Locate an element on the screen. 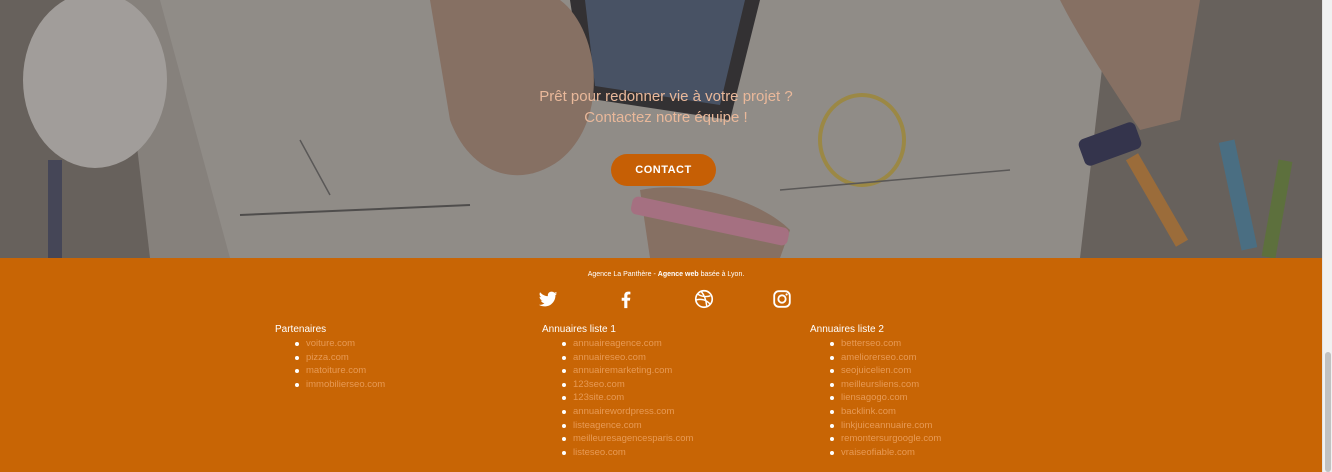  list-item: ameliorerseo.com is located at coordinates (885, 358).